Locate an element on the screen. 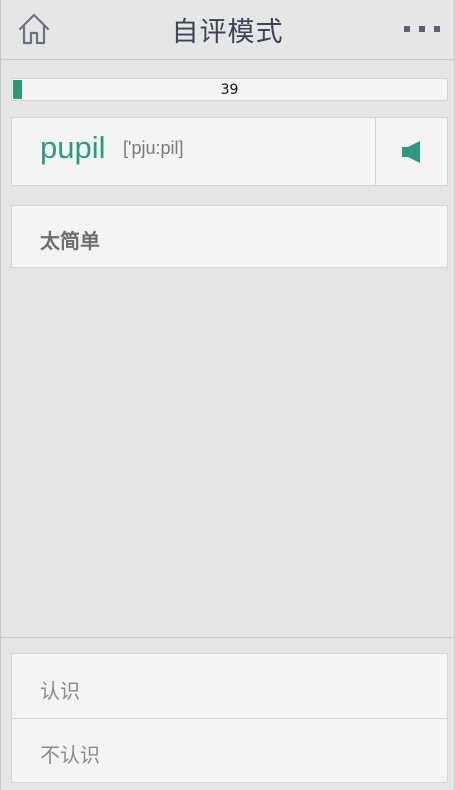  word-text: pupil is located at coordinates (73, 147).